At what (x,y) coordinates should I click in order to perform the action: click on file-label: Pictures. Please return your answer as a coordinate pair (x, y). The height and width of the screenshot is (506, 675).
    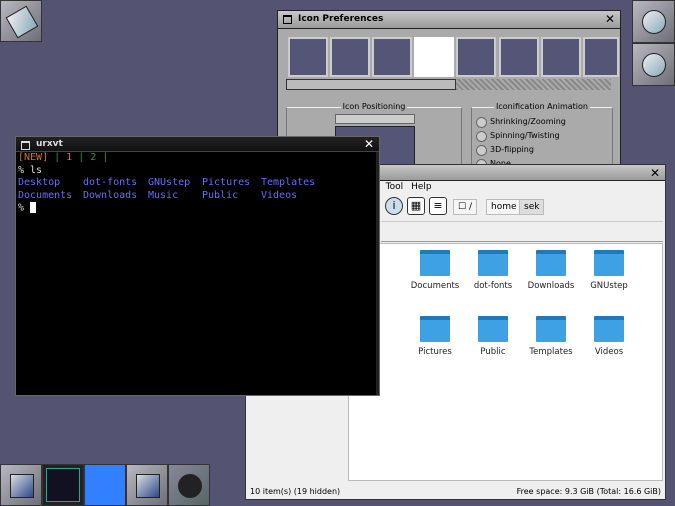
    Looking at the image, I should click on (435, 352).